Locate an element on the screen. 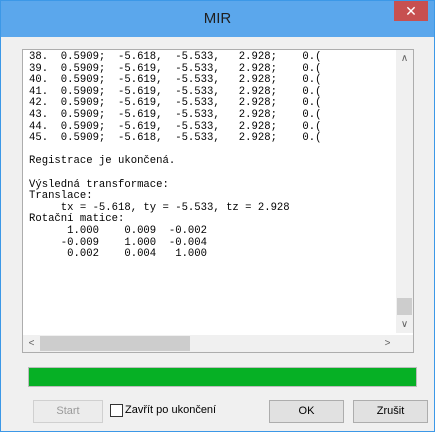  scroll-left-icon: < is located at coordinates (31, 343).